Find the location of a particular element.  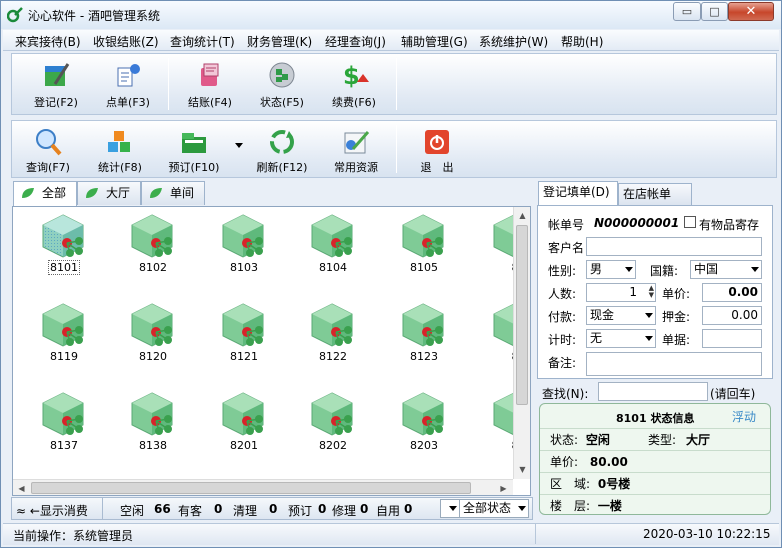

room-tile: 8201 is located at coordinates (244, 427).